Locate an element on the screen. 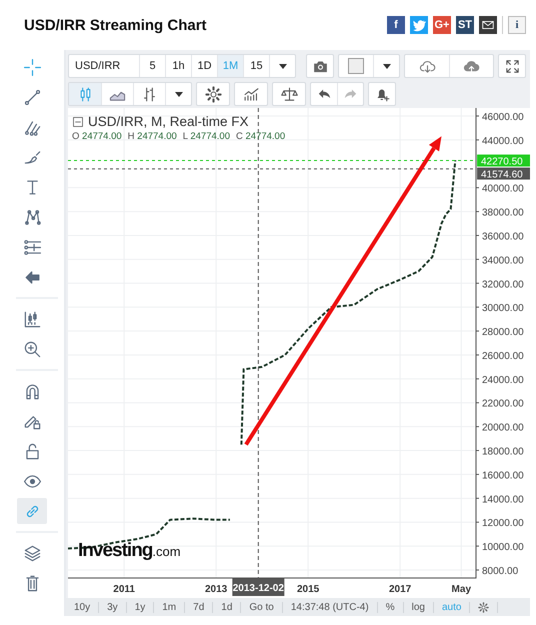 This screenshot has width=536, height=625. legend-title: USD/IRR, M, Real-time FX is located at coordinates (168, 121).